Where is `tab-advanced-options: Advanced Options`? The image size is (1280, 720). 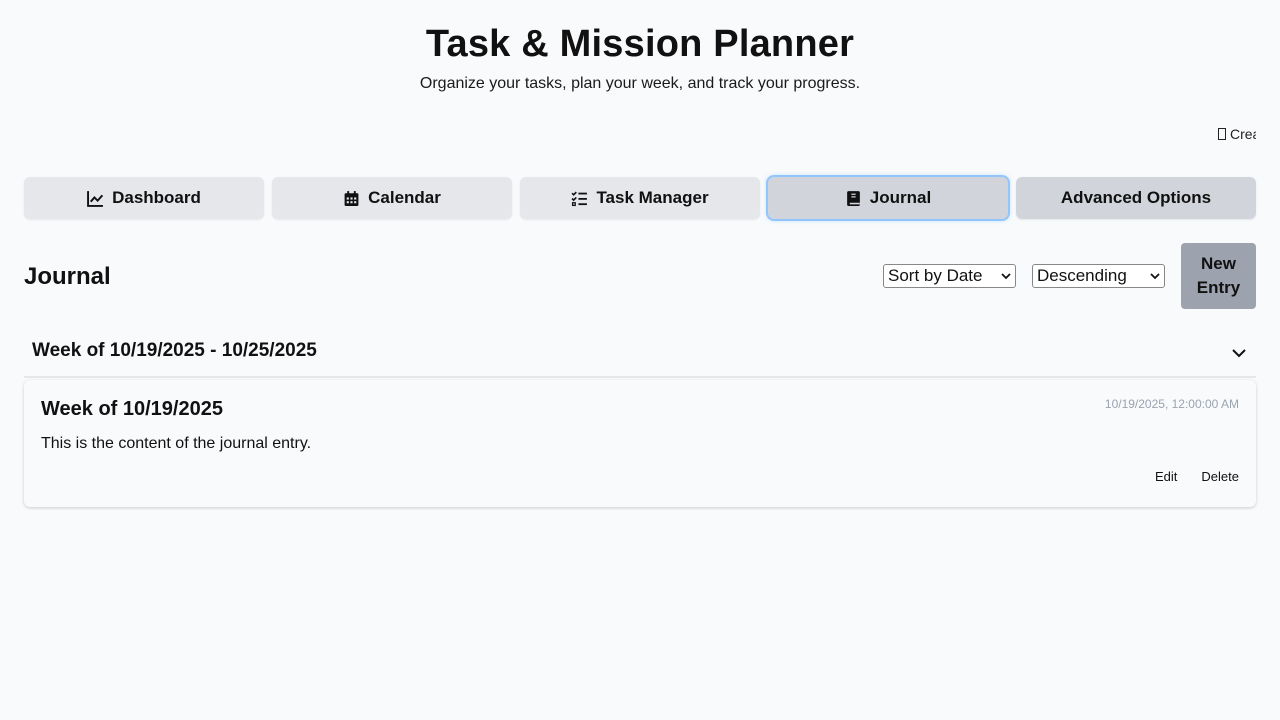 tab-advanced-options: Advanced Options is located at coordinates (1136, 198).